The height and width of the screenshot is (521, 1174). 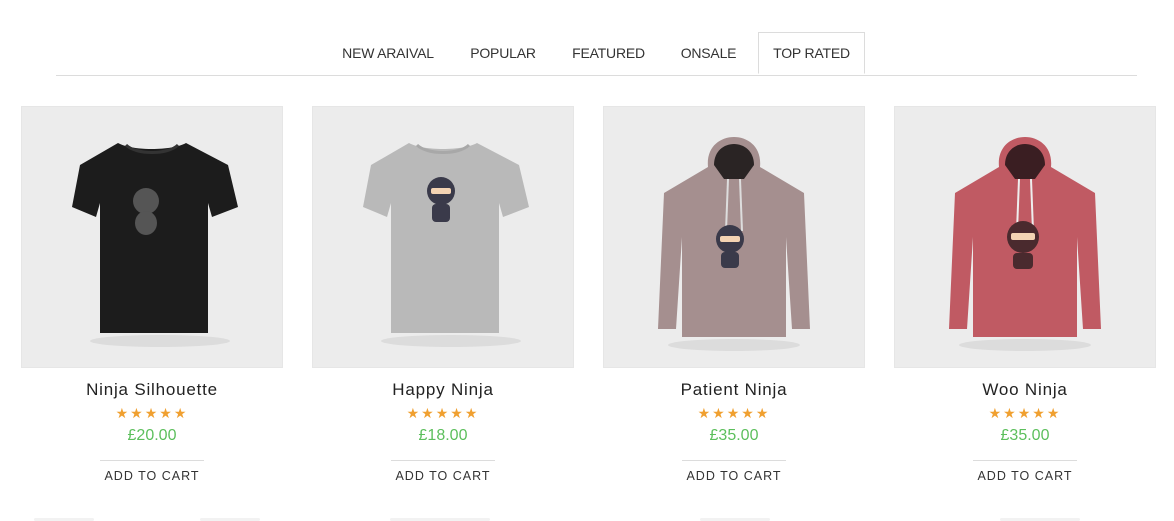 I want to click on product-price: £20.00, so click(x=152, y=435).